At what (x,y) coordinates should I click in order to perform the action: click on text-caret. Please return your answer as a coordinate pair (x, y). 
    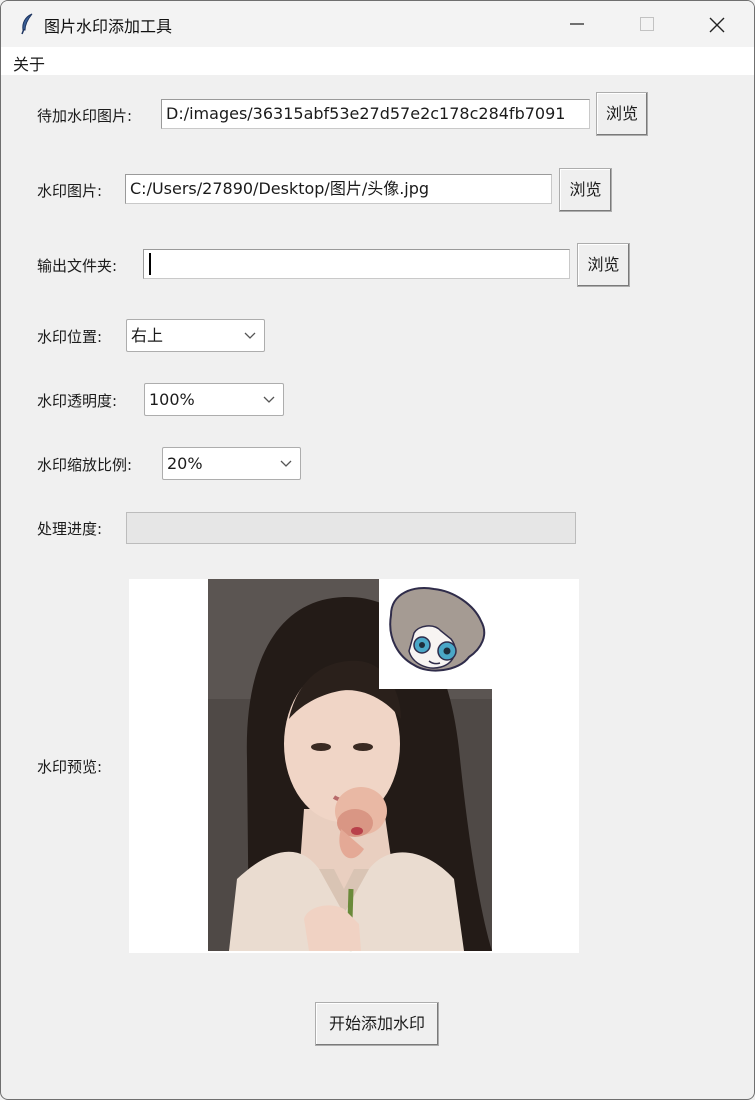
    Looking at the image, I should click on (150, 264).